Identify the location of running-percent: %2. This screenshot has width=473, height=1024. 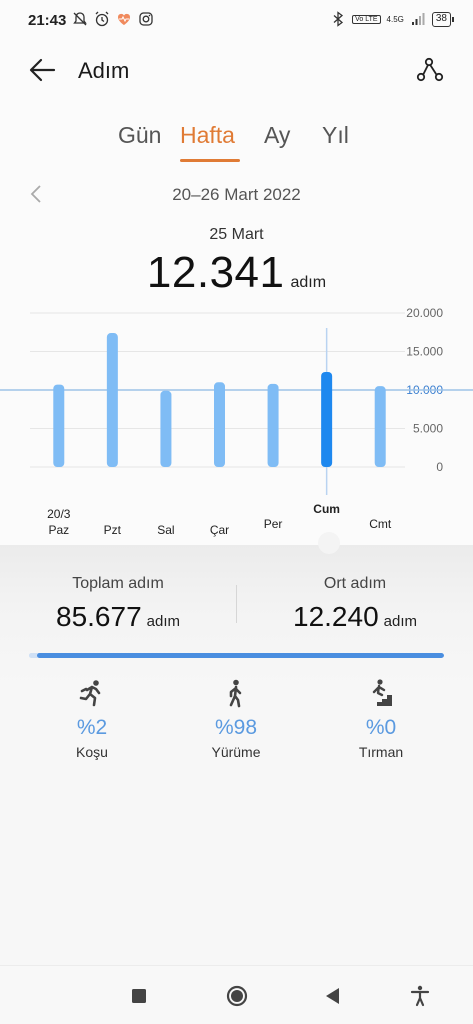
(92, 727).